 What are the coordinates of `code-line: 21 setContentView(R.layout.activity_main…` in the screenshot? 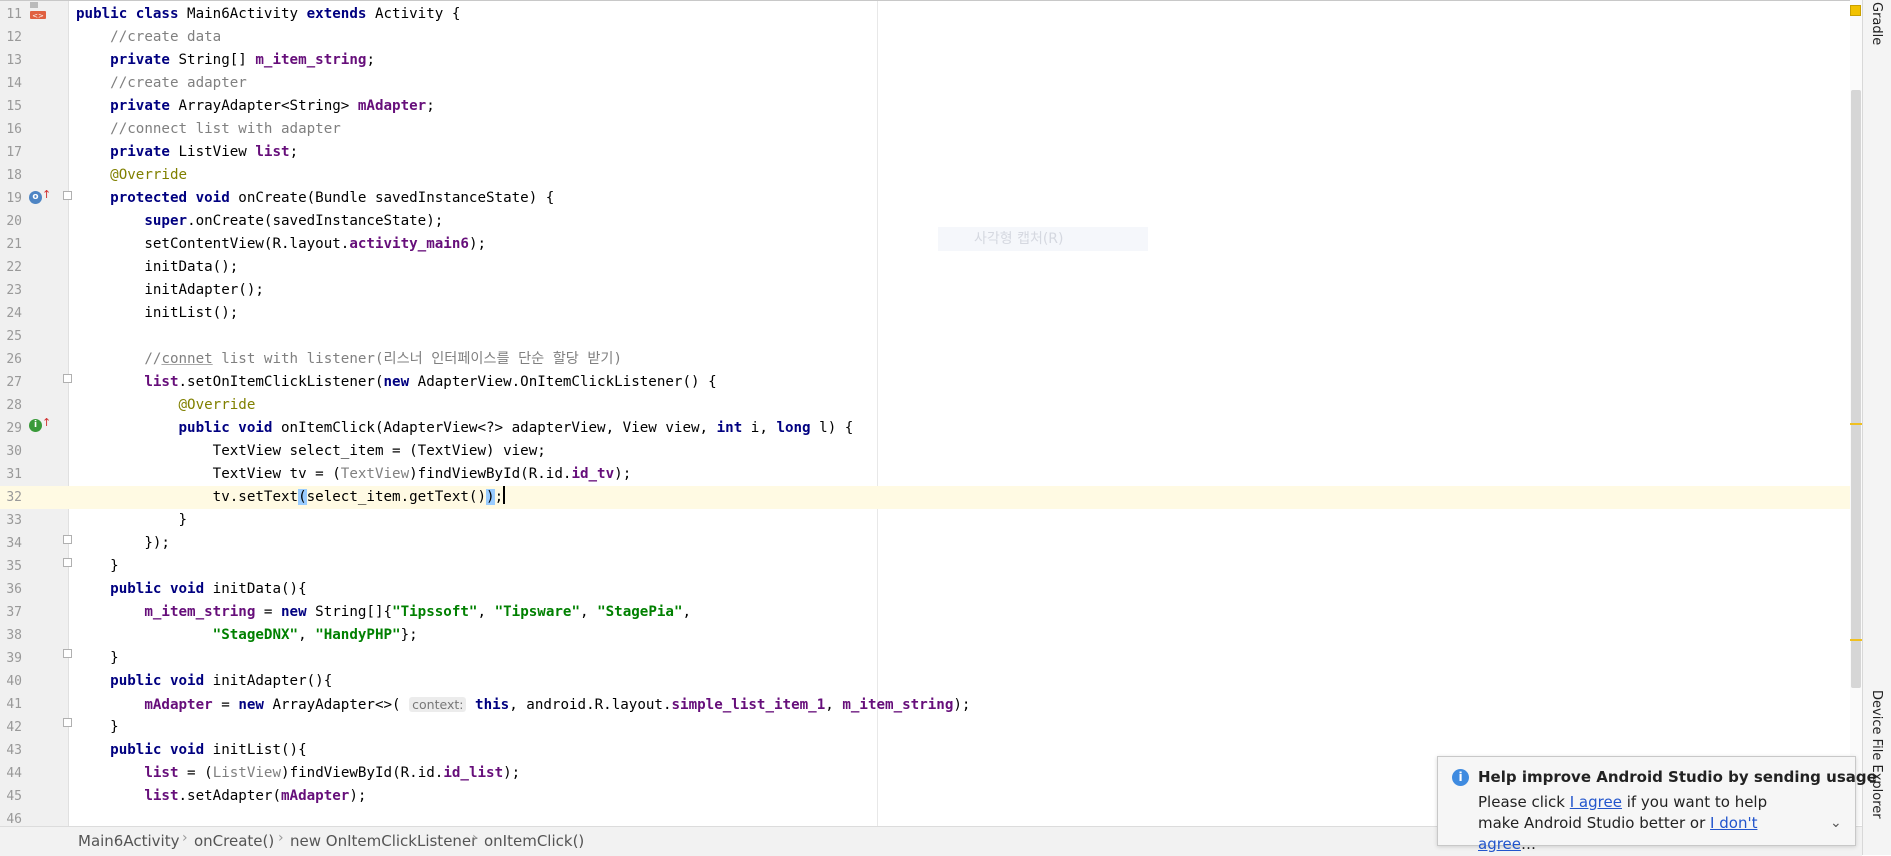 It's located at (931, 244).